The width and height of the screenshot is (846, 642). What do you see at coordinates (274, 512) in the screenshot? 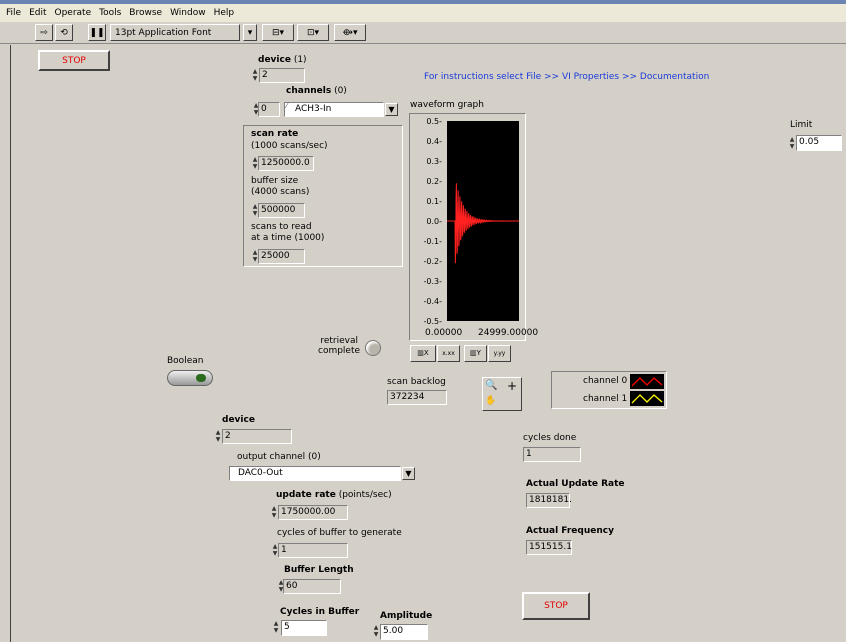
I see `update-rate-spinner: ▲ ▼` at bounding box center [274, 512].